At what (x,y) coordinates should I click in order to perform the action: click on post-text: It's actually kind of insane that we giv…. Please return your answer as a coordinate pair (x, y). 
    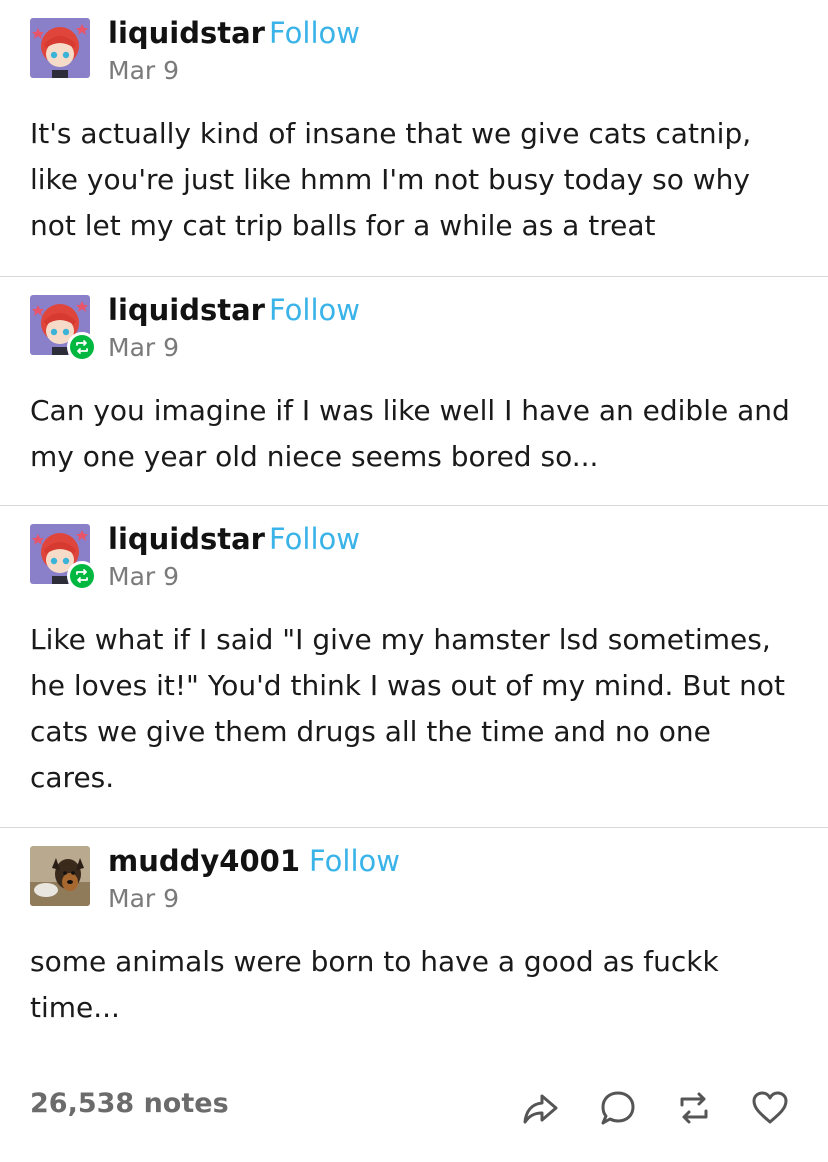
    Looking at the image, I should click on (391, 179).